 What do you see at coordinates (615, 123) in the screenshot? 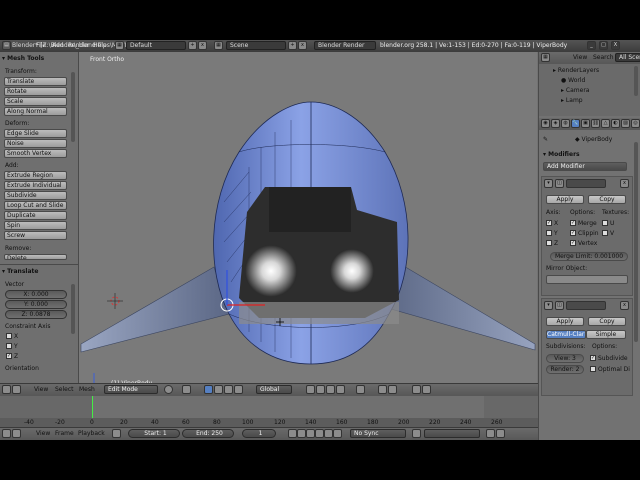
I see `material-tab-icon: ◐` at bounding box center [615, 123].